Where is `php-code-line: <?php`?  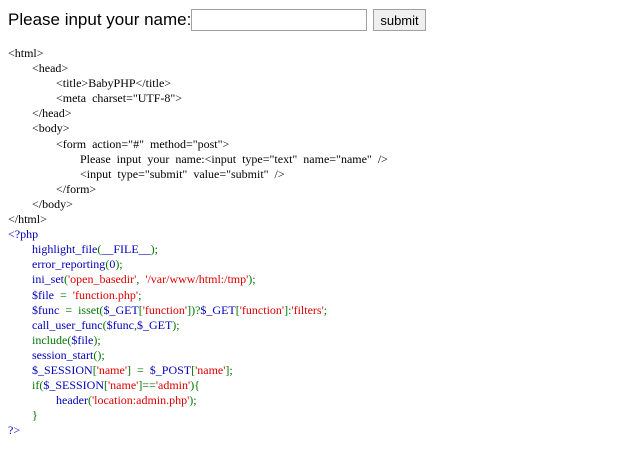
php-code-line: <?php is located at coordinates (23, 234).